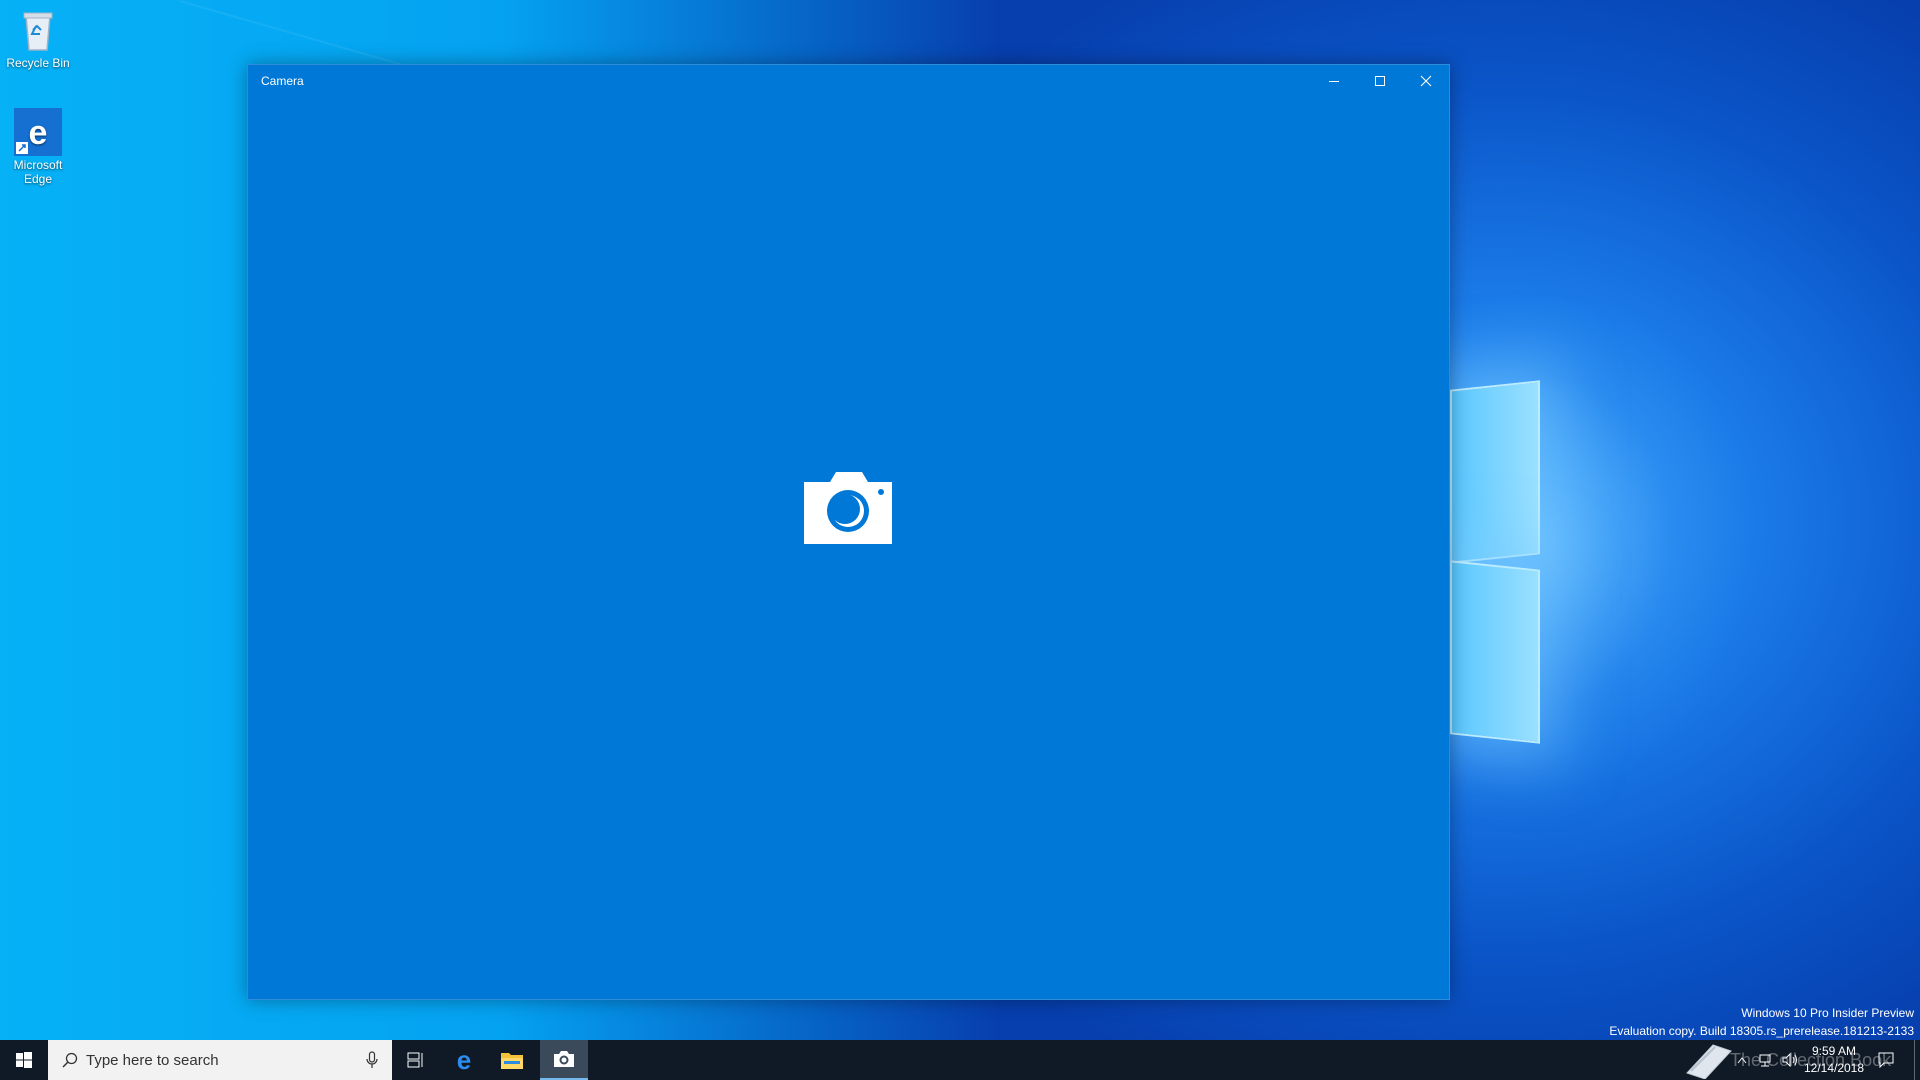 Image resolution: width=1920 pixels, height=1080 pixels. Describe the element at coordinates (152, 1060) in the screenshot. I see `search-placeholder: Type here to search` at that location.